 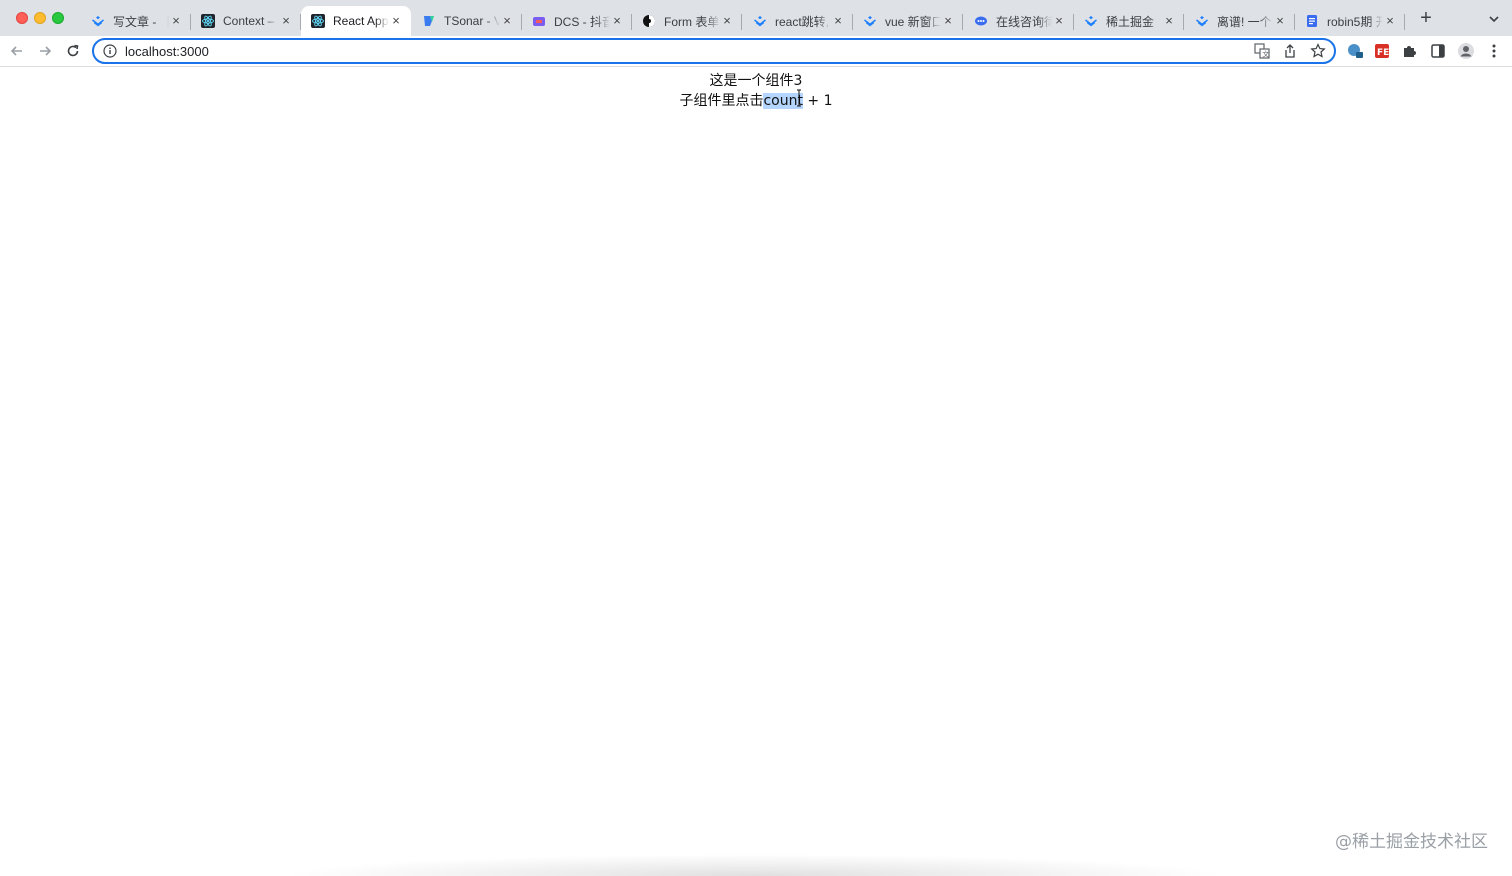 I want to click on profile-avatar-icon, so click(x=1466, y=51).